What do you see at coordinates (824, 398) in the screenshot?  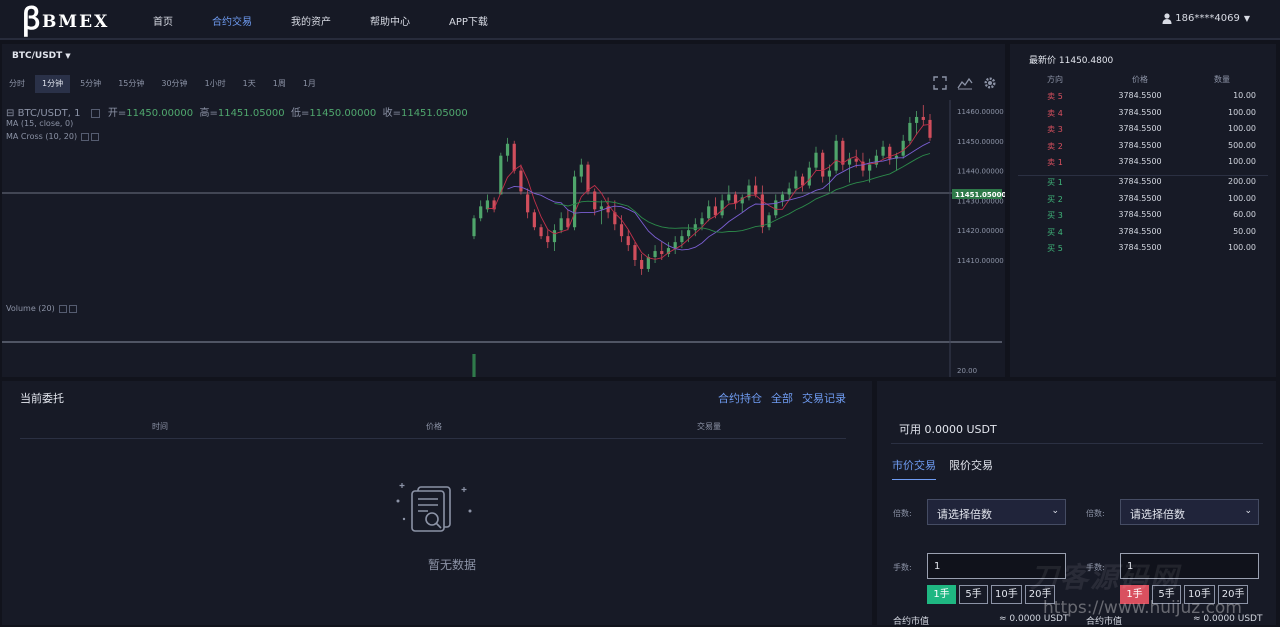 I see `trade-history-link: 交易记录` at bounding box center [824, 398].